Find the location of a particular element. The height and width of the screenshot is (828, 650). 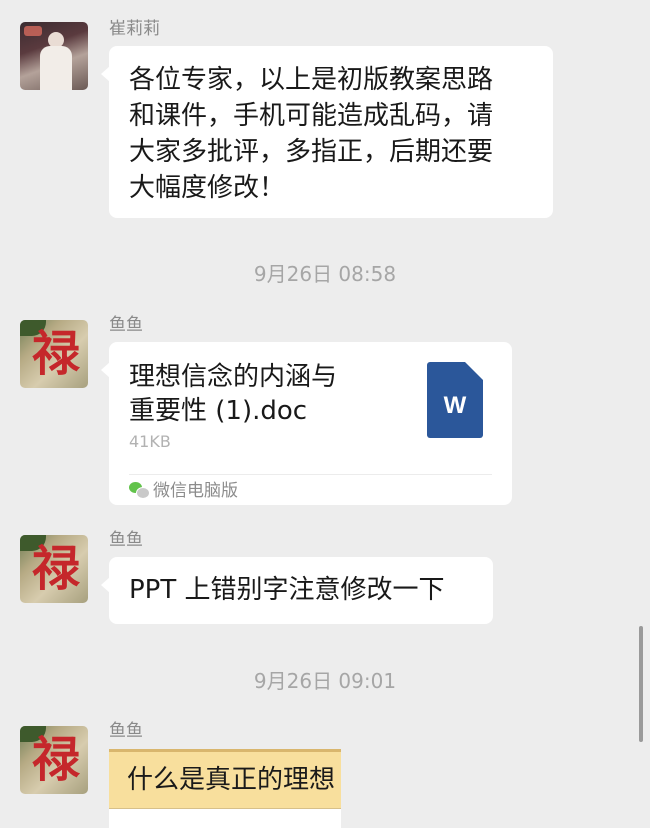

avatar-cui-lili is located at coordinates (54, 56).